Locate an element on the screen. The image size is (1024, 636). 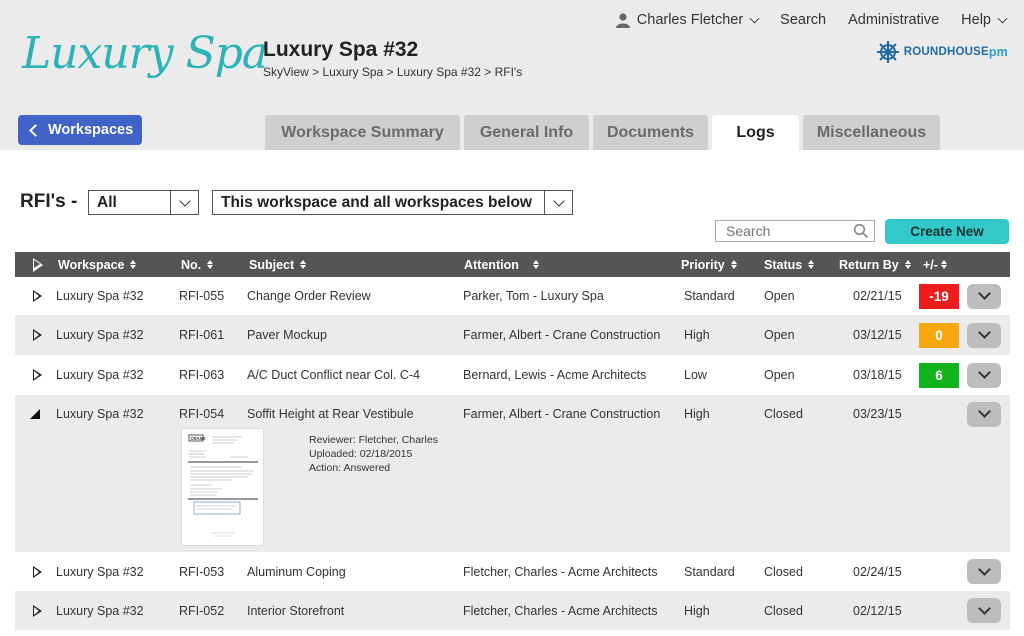
cell-rfi-number: RFI-061 is located at coordinates (201, 335).